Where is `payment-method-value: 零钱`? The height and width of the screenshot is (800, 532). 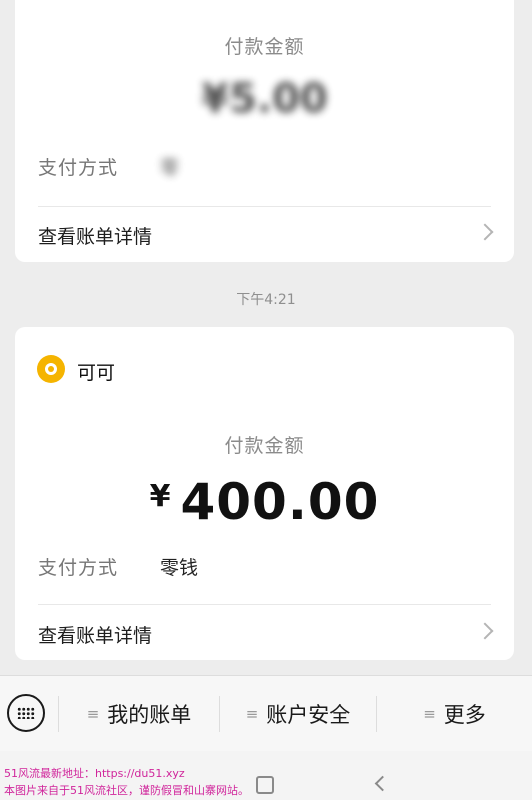 payment-method-value: 零钱 is located at coordinates (179, 568).